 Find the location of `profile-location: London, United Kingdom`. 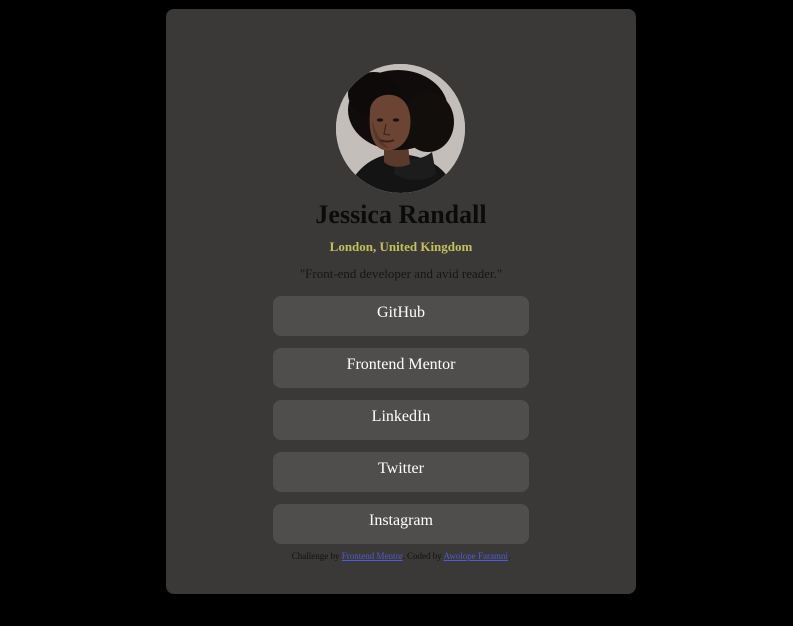

profile-location: London, United Kingdom is located at coordinates (401, 246).